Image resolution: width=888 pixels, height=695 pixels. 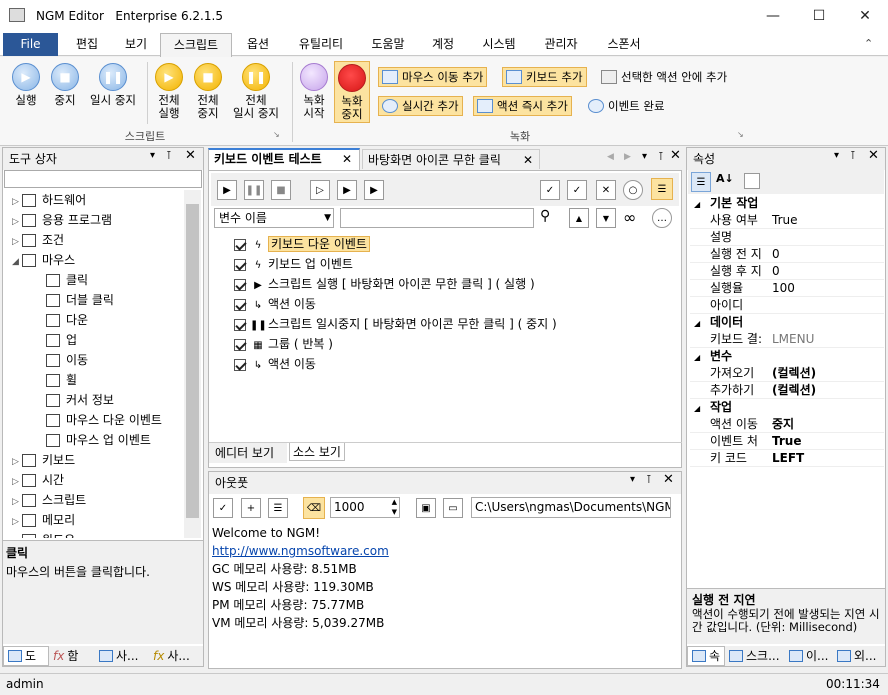 What do you see at coordinates (629, 217) in the screenshot?
I see `loop-icon: ∞` at bounding box center [629, 217].